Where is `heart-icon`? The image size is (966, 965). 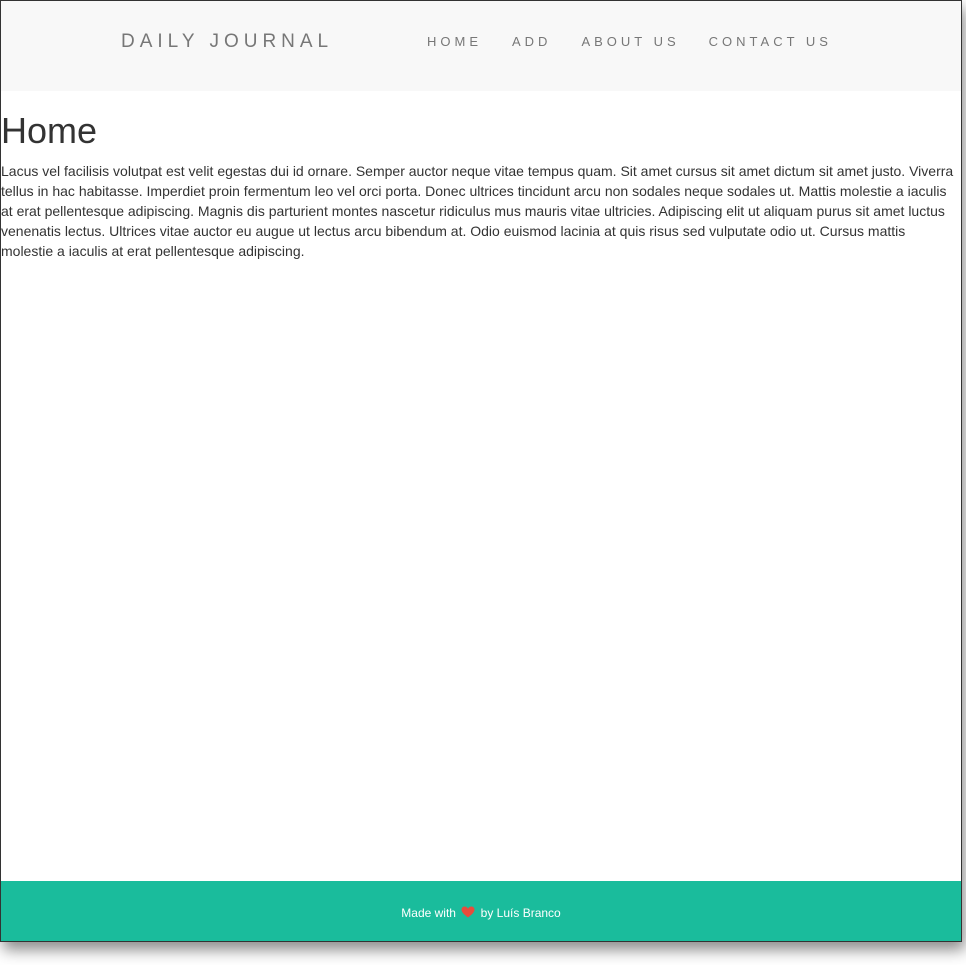
heart-icon is located at coordinates (468, 912).